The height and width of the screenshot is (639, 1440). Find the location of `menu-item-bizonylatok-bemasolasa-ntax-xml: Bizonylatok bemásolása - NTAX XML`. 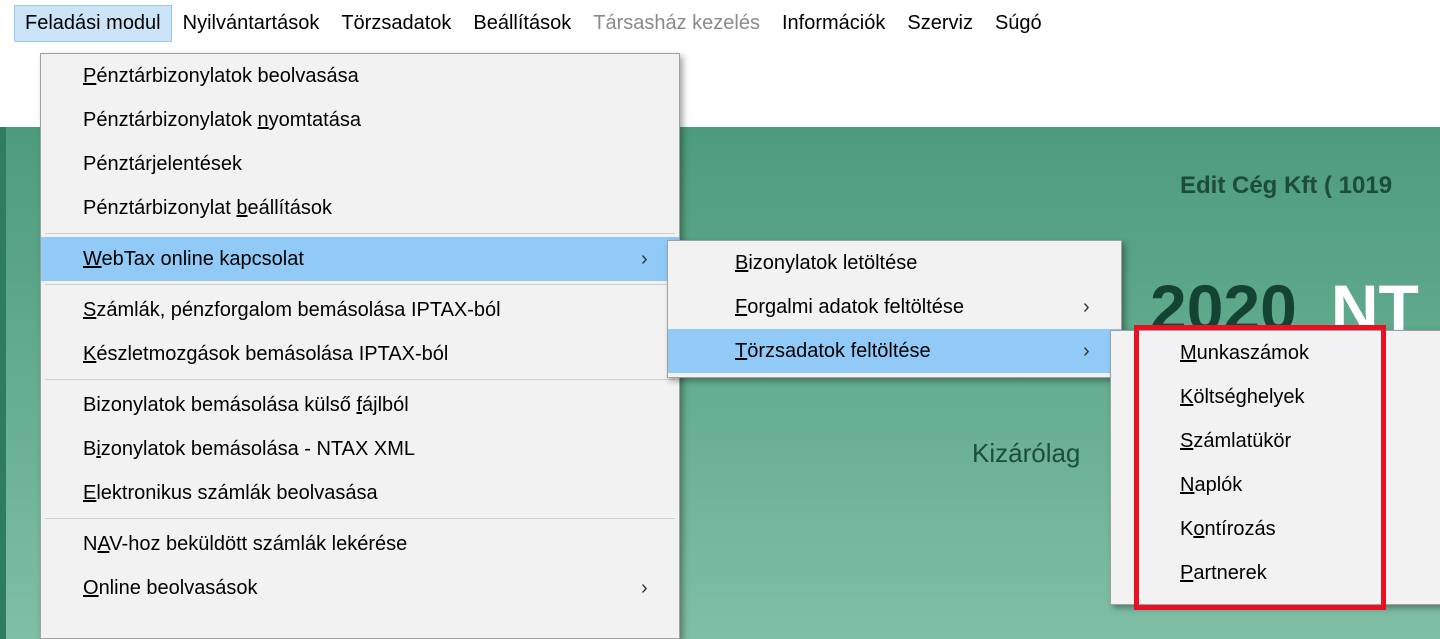

menu-item-bizonylatok-bemasolasa-ntax-xml: Bizonylatok bemásolása - NTAX XML is located at coordinates (360, 449).